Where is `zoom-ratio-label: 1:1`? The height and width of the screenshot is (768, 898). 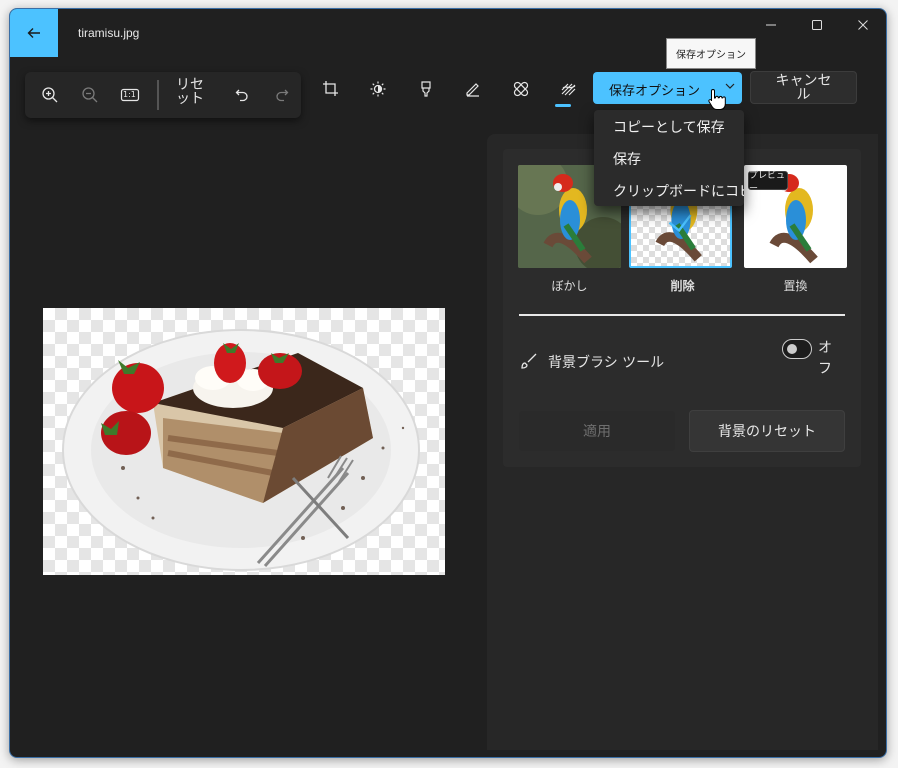
zoom-ratio-label: 1:1 is located at coordinates (129, 94).